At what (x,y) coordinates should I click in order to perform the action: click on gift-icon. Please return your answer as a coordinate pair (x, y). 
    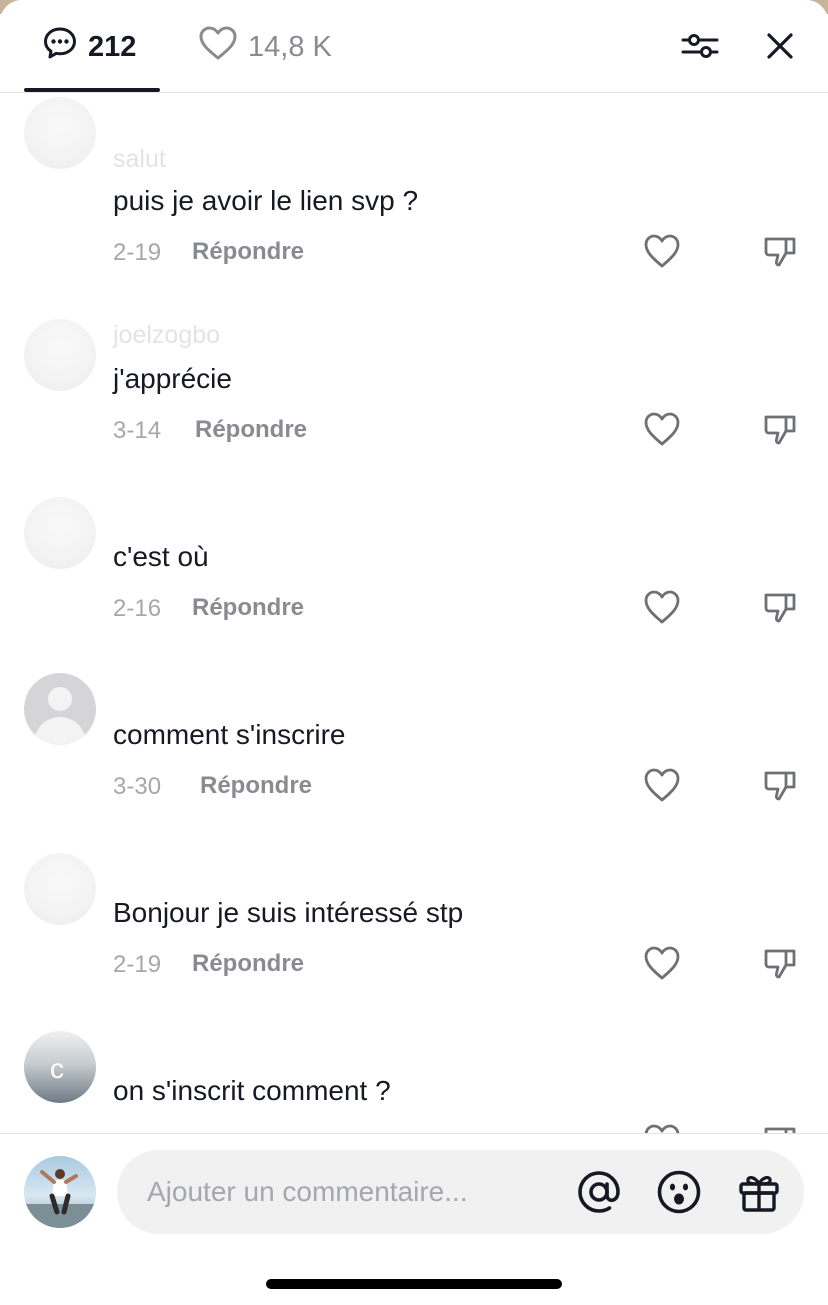
    Looking at the image, I should click on (759, 1192).